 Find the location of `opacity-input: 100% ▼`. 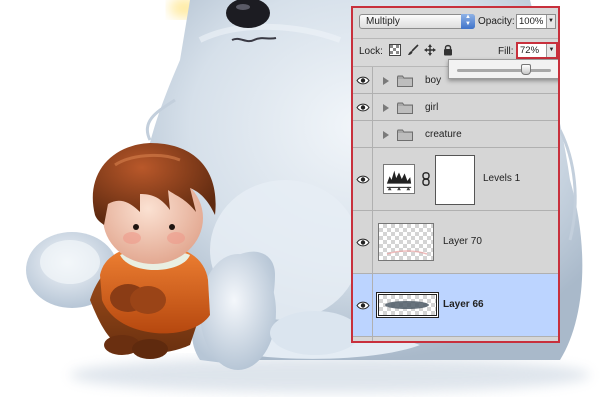

opacity-input: 100% ▼ is located at coordinates (536, 21).